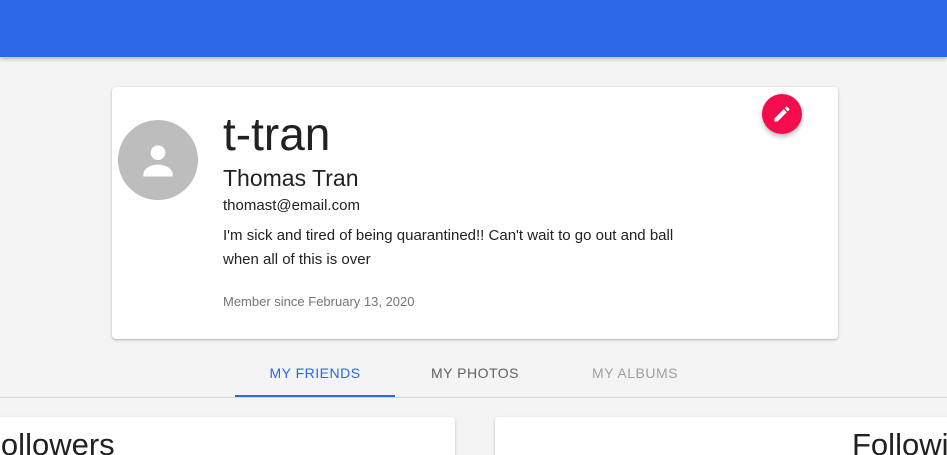 This screenshot has width=947, height=455. What do you see at coordinates (291, 205) in the screenshot?
I see `email: thomast@email.com` at bounding box center [291, 205].